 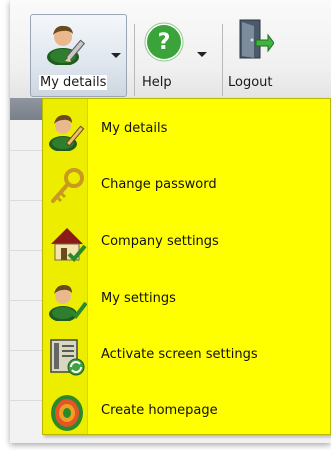 I want to click on menu-item-label: Create homepage, so click(x=159, y=410).